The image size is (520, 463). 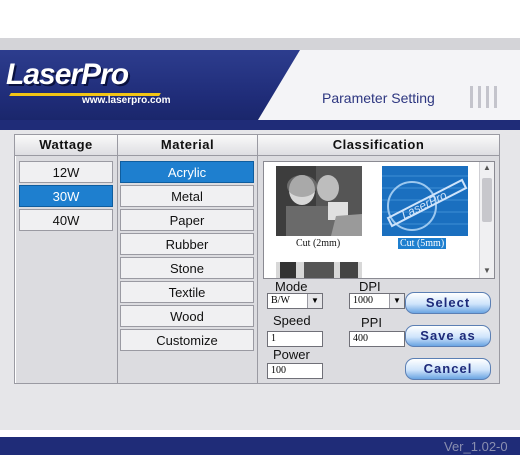 What do you see at coordinates (377, 301) in the screenshot?
I see `dpi-select: 1000 ▼` at bounding box center [377, 301].